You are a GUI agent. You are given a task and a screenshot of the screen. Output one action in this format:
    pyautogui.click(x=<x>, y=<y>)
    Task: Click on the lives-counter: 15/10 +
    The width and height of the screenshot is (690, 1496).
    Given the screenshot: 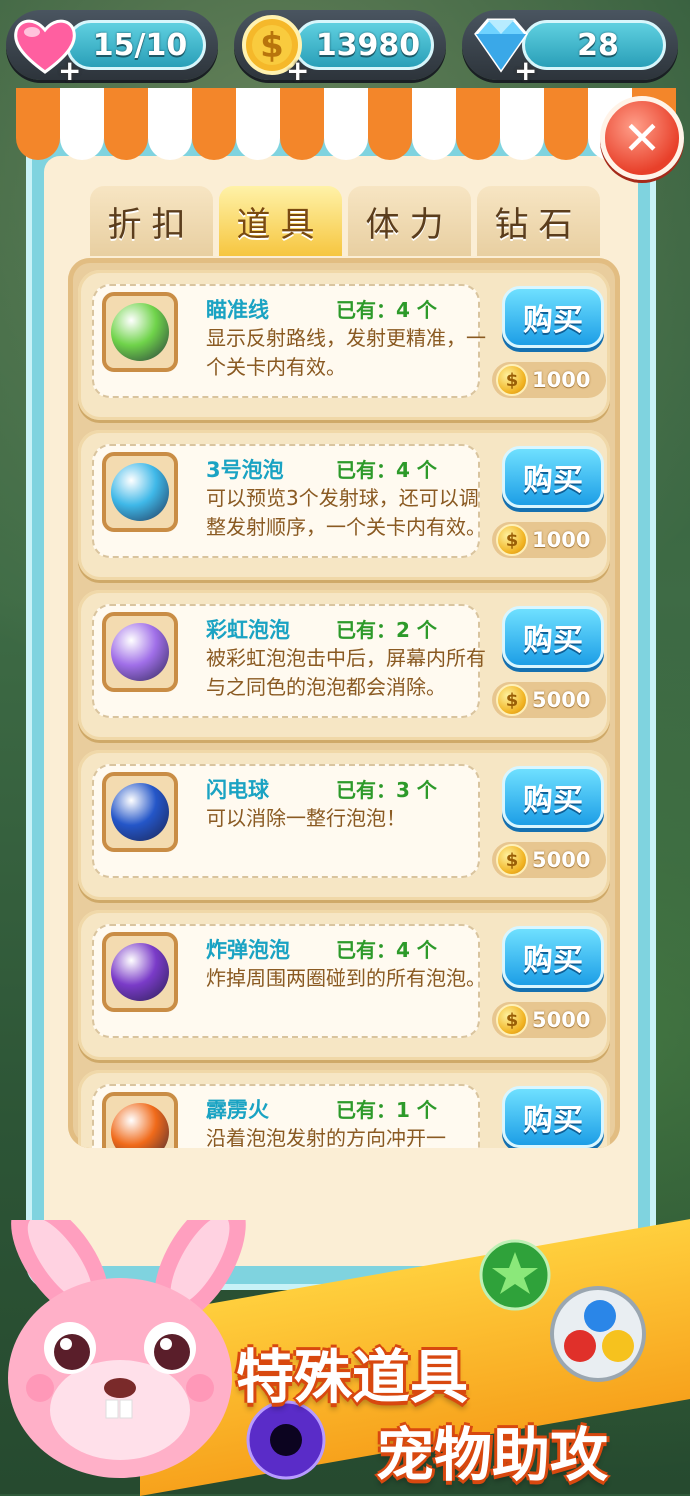 What is the action you would take?
    pyautogui.click(x=112, y=48)
    